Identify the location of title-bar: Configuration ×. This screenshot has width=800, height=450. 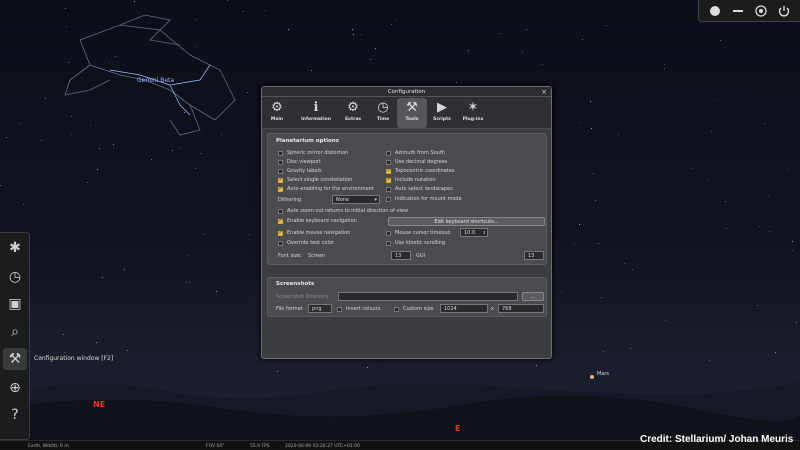
(406, 92).